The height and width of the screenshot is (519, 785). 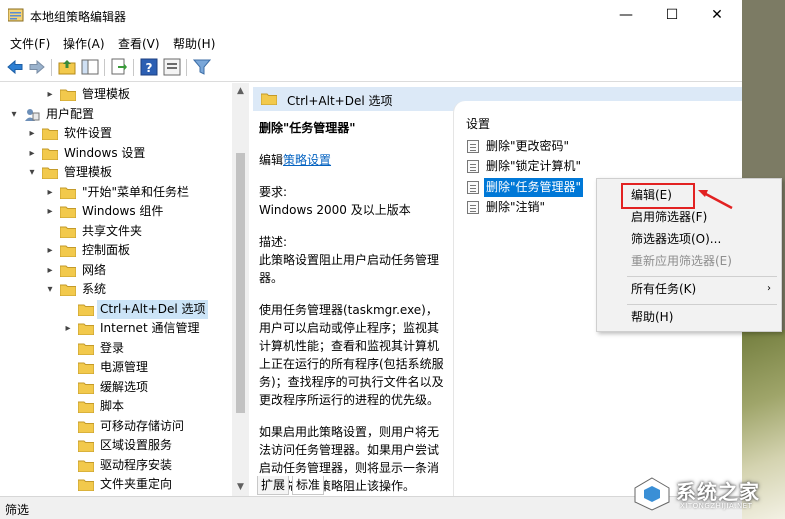 I want to click on tree-item: ▸ 网络, so click(x=116, y=270).